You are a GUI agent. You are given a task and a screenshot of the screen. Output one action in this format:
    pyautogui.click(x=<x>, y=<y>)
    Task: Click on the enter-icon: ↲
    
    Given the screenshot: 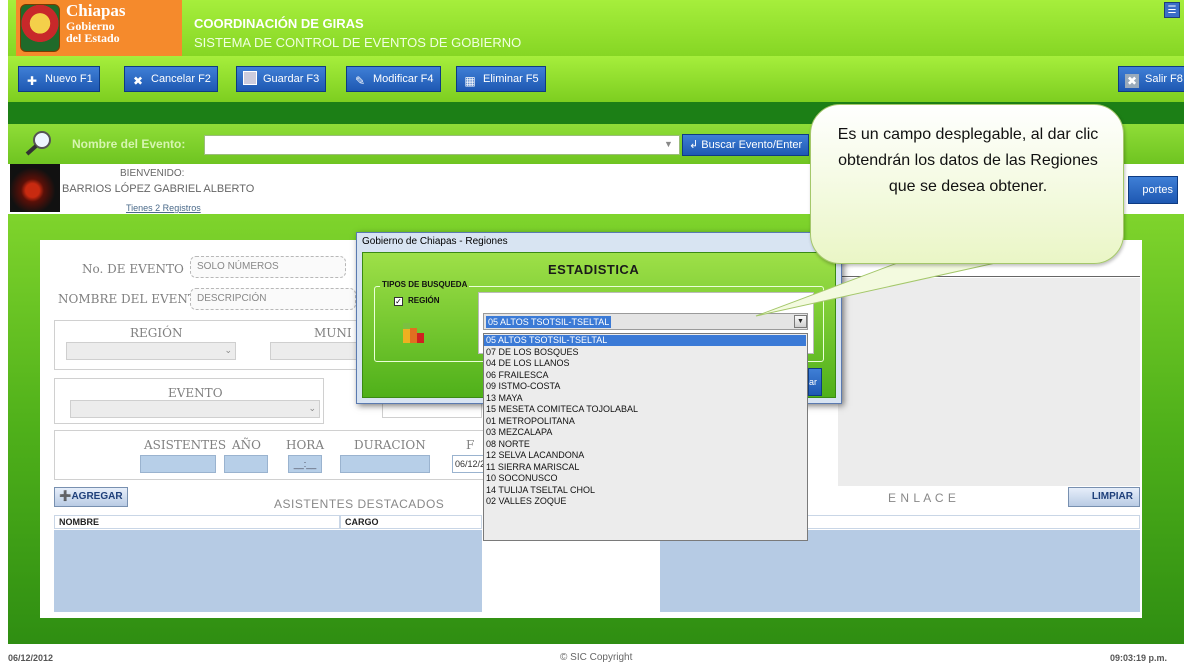 What is the action you would take?
    pyautogui.click(x=694, y=145)
    